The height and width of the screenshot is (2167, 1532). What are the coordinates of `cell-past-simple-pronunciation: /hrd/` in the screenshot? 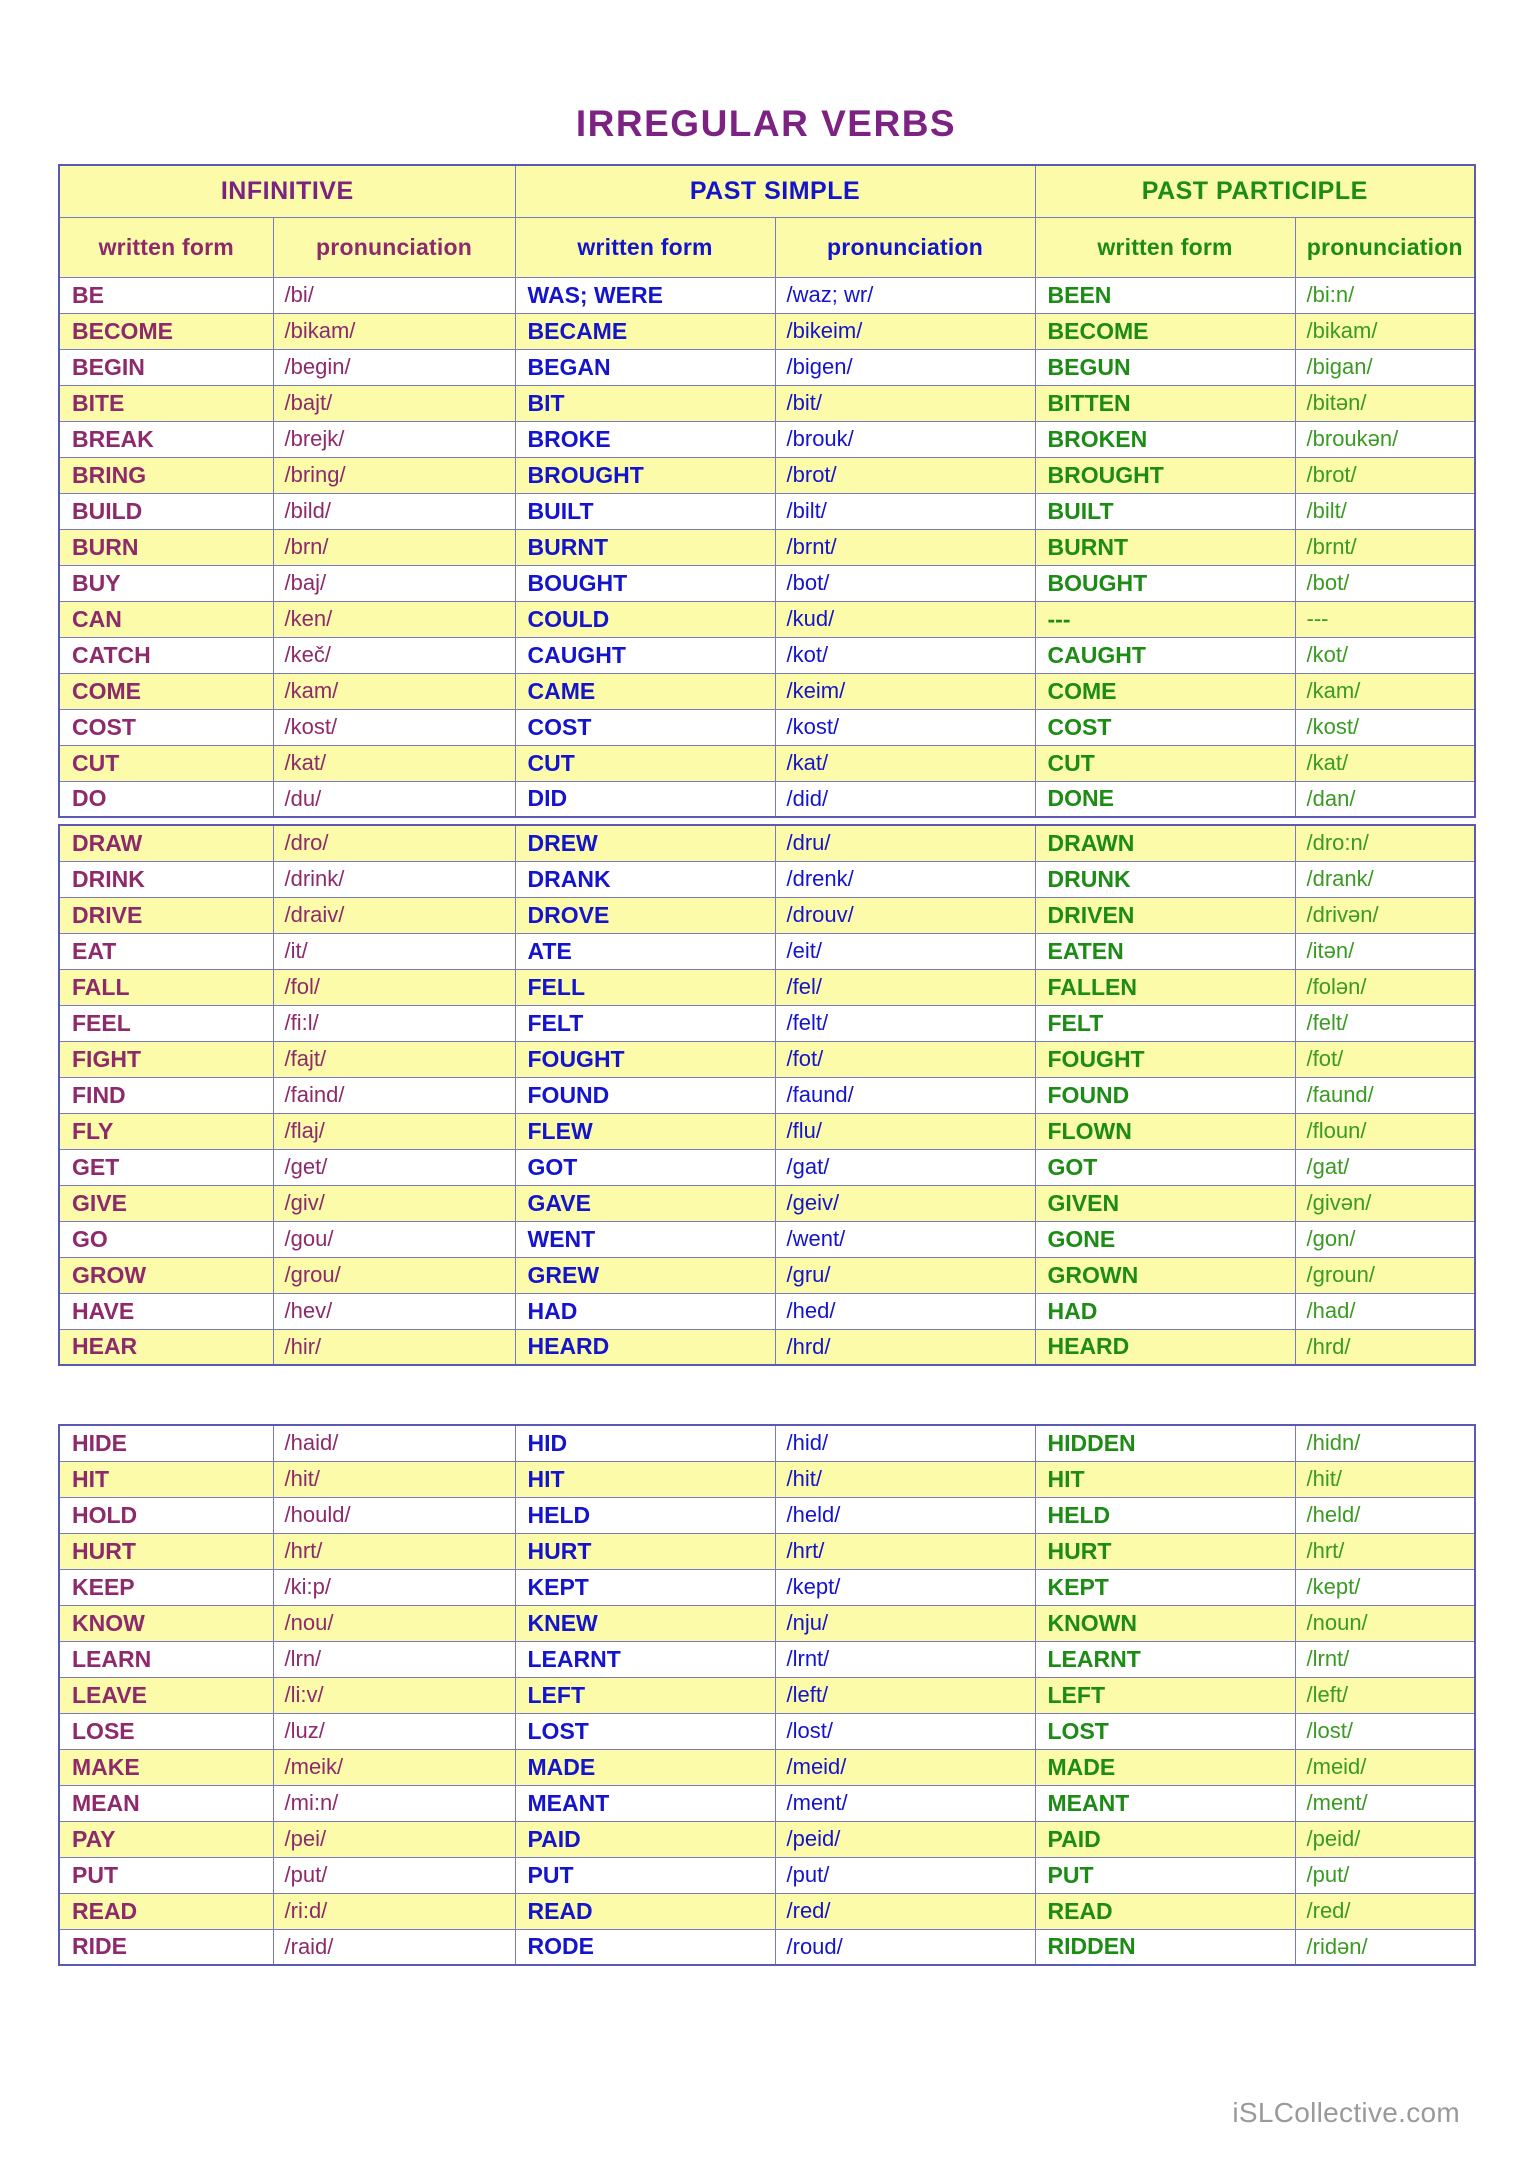 It's located at (905, 1347).